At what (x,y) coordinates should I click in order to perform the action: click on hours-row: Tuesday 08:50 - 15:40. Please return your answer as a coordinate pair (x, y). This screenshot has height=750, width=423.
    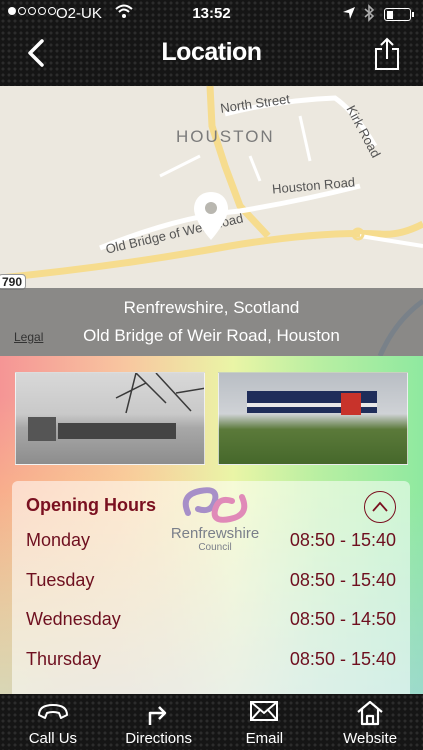
    Looking at the image, I should click on (211, 580).